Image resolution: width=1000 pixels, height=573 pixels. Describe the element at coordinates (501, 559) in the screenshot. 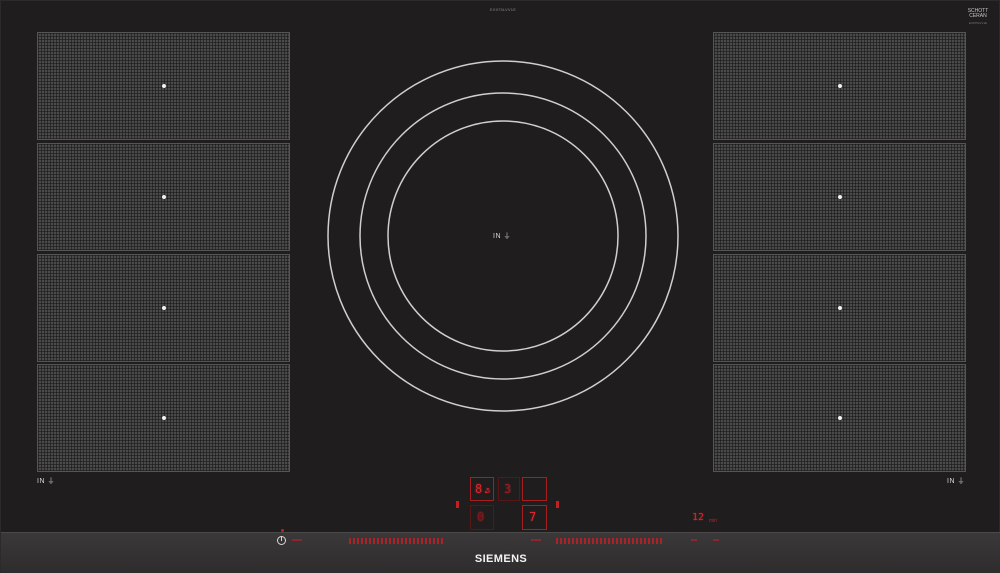

I see `brand-logo: SIEMENS` at that location.